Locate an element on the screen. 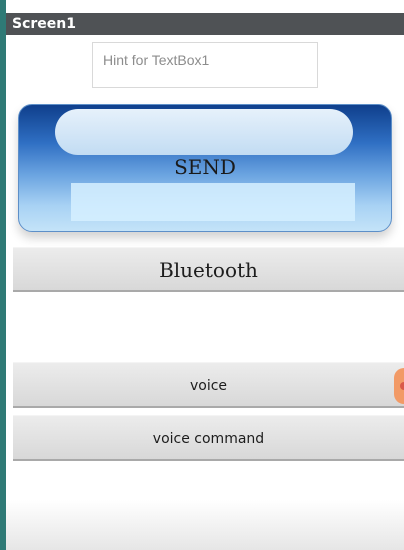 The height and width of the screenshot is (550, 404). floating-button-icon is located at coordinates (402, 386).